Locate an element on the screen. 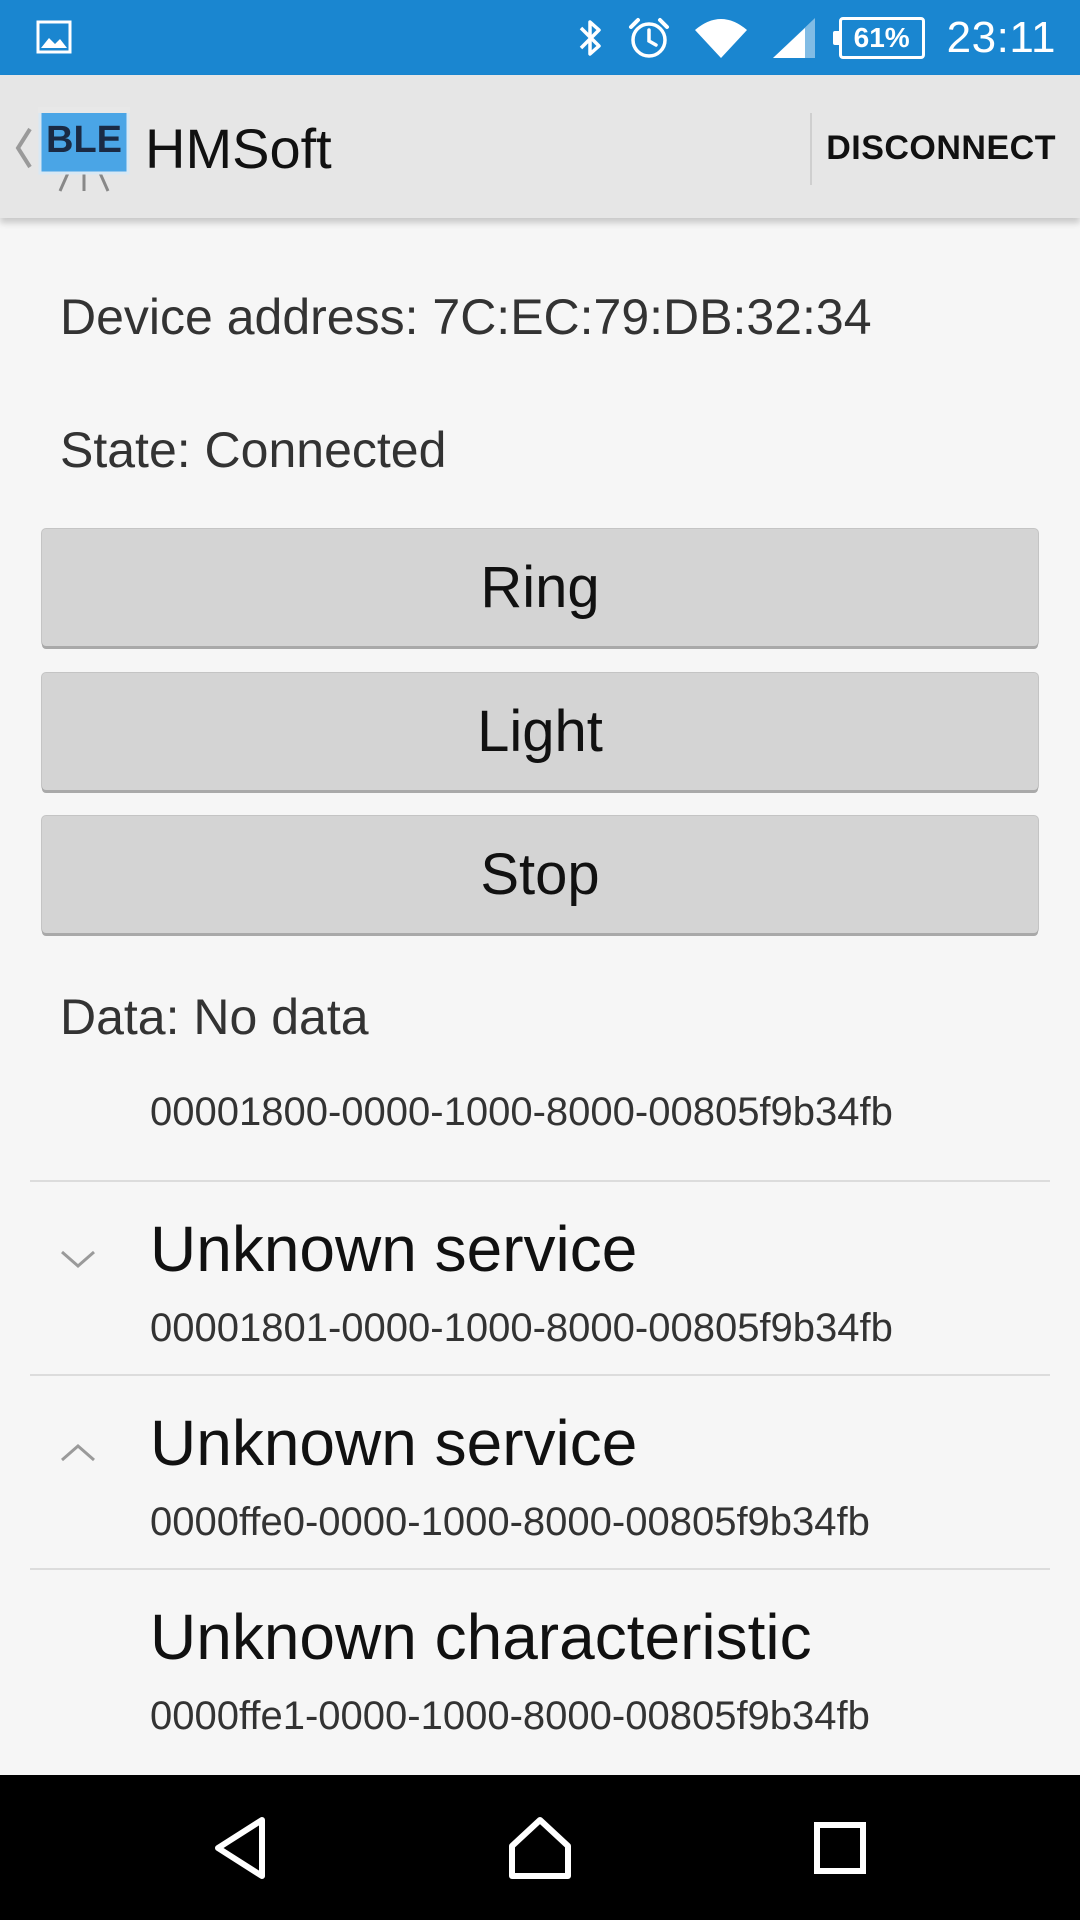 The width and height of the screenshot is (1080, 1920). app-icon-text: BLE is located at coordinates (84, 140).